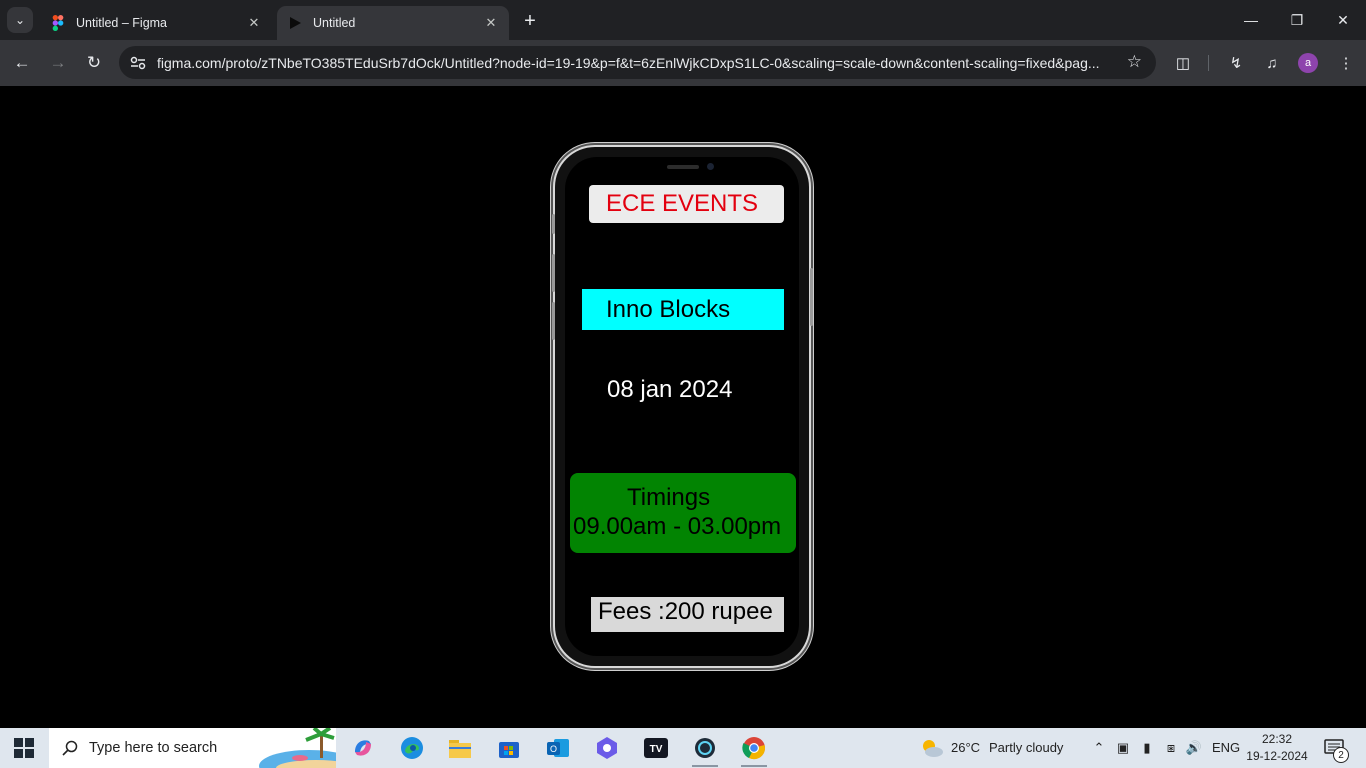 Image resolution: width=1366 pixels, height=768 pixels. Describe the element at coordinates (153, 748) in the screenshot. I see `search-placeholder: Type here to search` at that location.